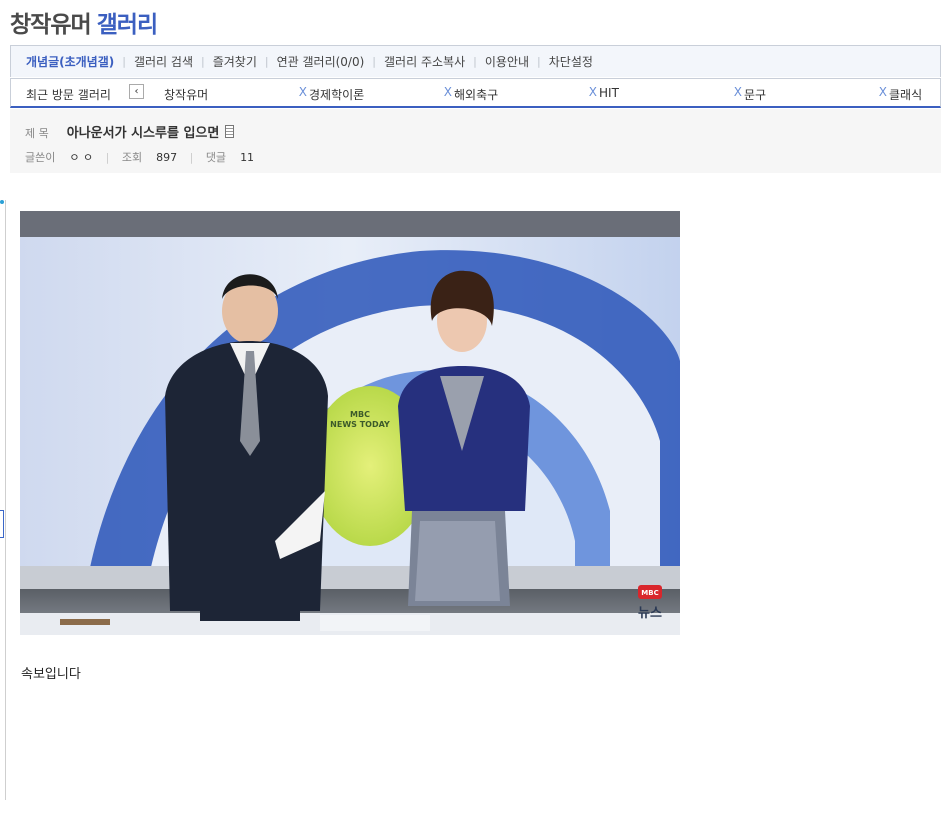  I want to click on menu-concept-posts: 개념글(초개념갤), so click(70, 61).